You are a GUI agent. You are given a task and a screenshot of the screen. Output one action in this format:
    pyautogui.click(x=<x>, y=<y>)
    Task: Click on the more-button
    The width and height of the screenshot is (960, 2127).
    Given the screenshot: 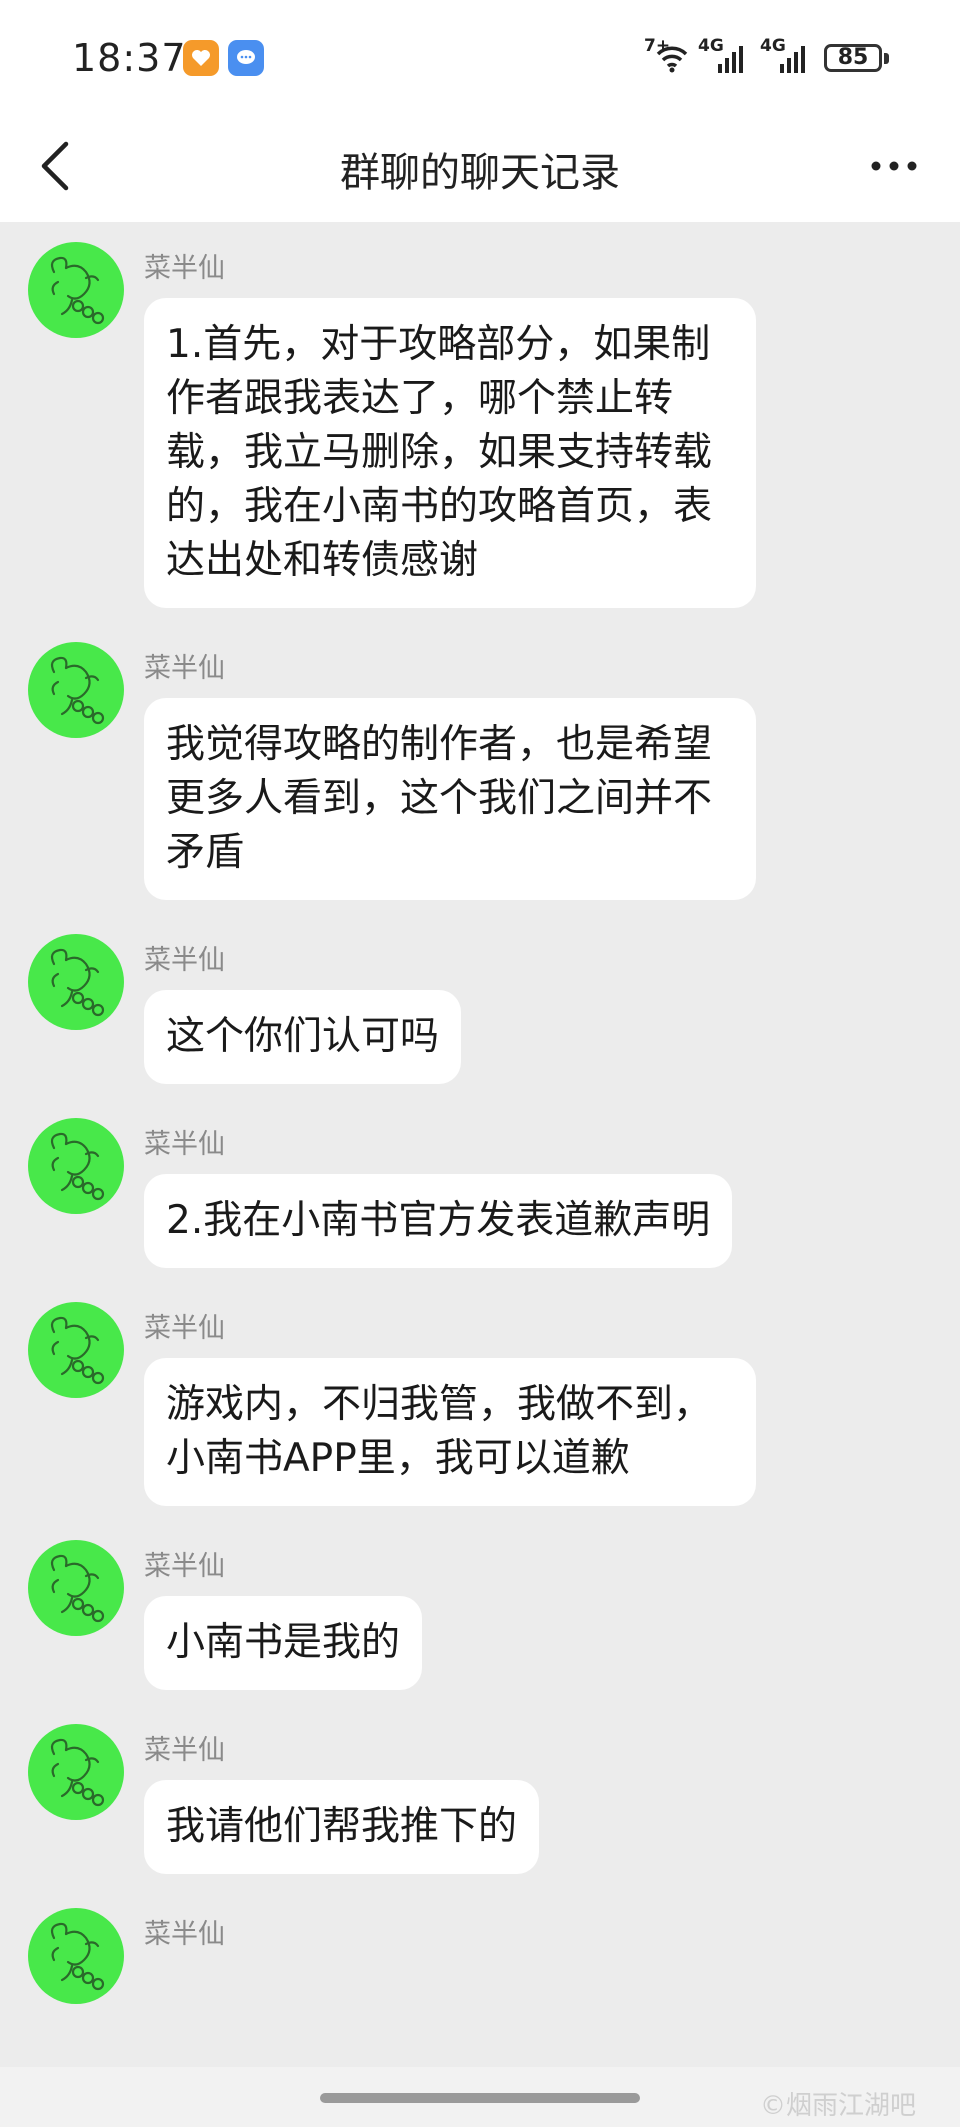 What is the action you would take?
    pyautogui.click(x=894, y=166)
    